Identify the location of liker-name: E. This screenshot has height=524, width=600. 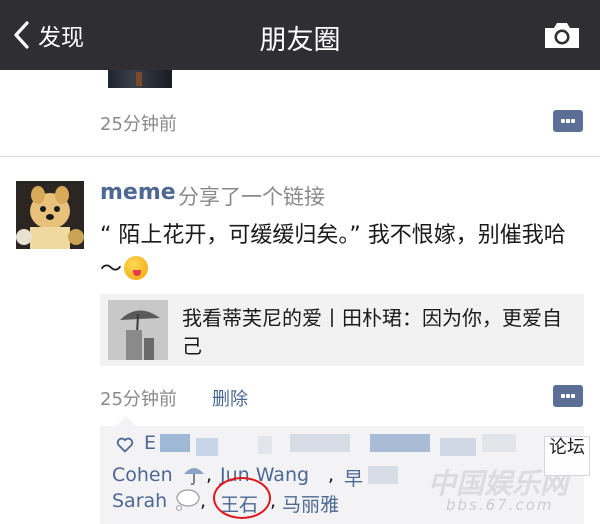
(150, 443).